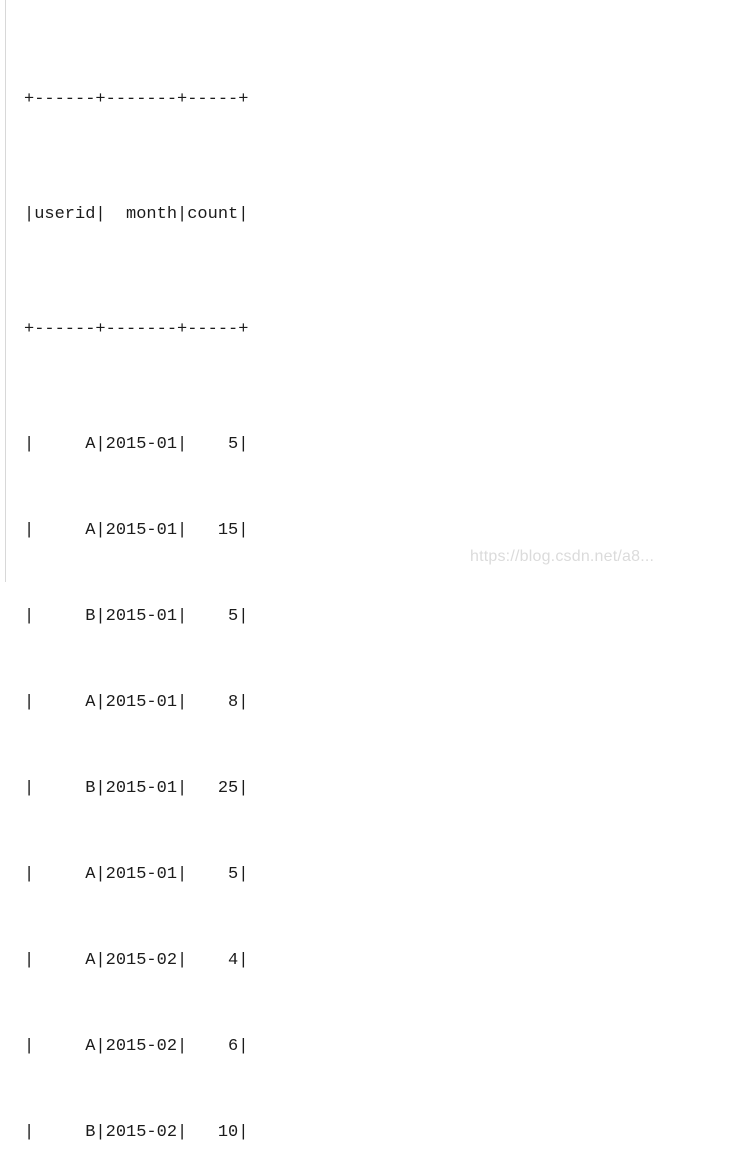 The image size is (740, 1164). What do you see at coordinates (136, 702) in the screenshot?
I see `table-row: | A|2015-01| 8|` at bounding box center [136, 702].